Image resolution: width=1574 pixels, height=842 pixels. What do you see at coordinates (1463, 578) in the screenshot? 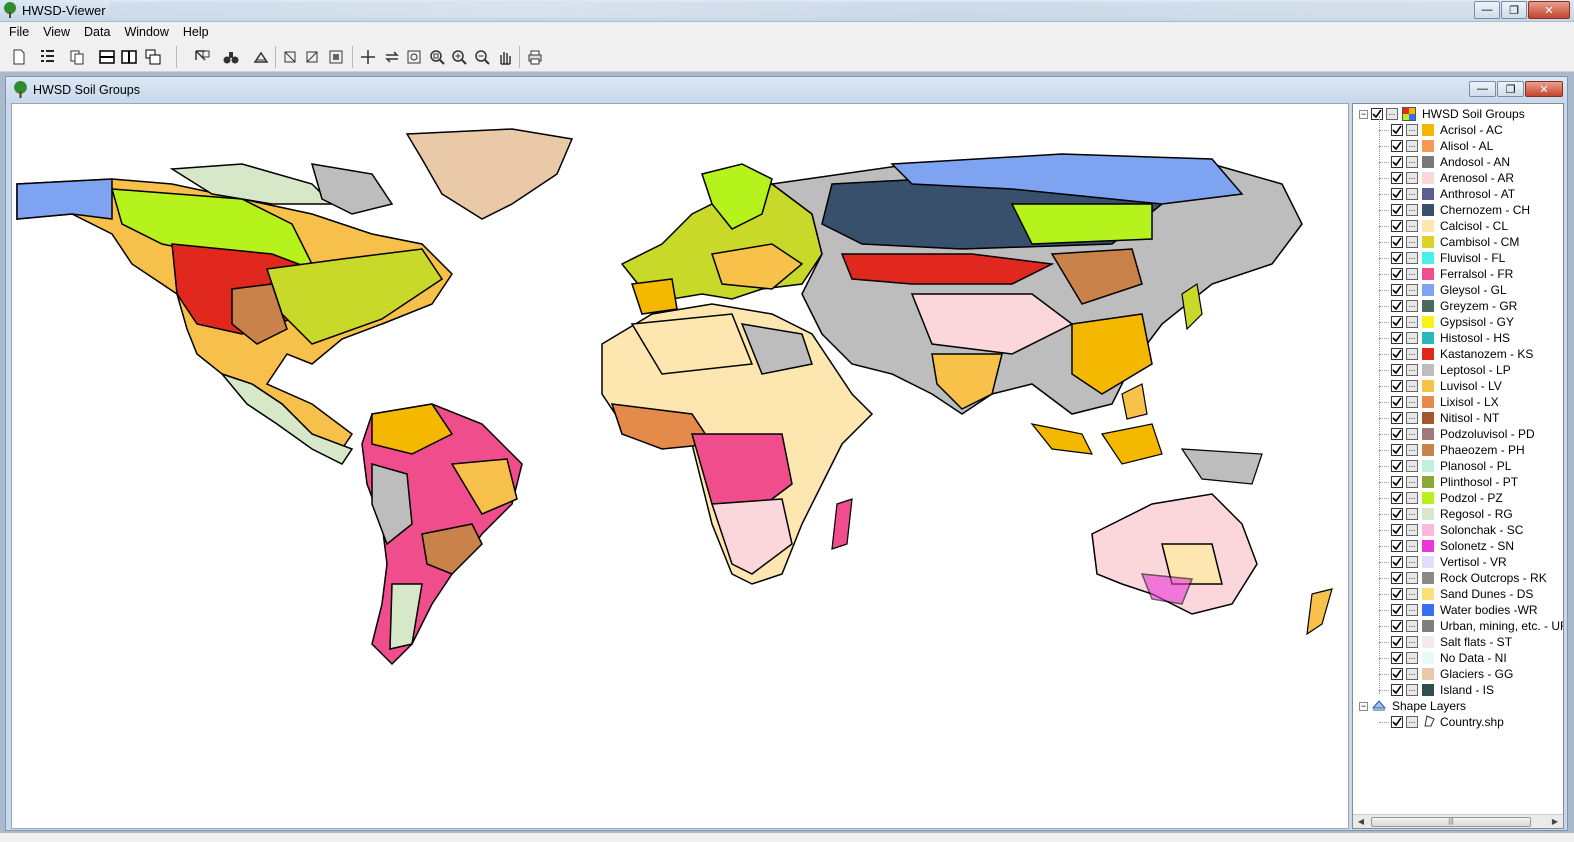
I see `legend-item: ... Rock Outcrops - RK` at bounding box center [1463, 578].